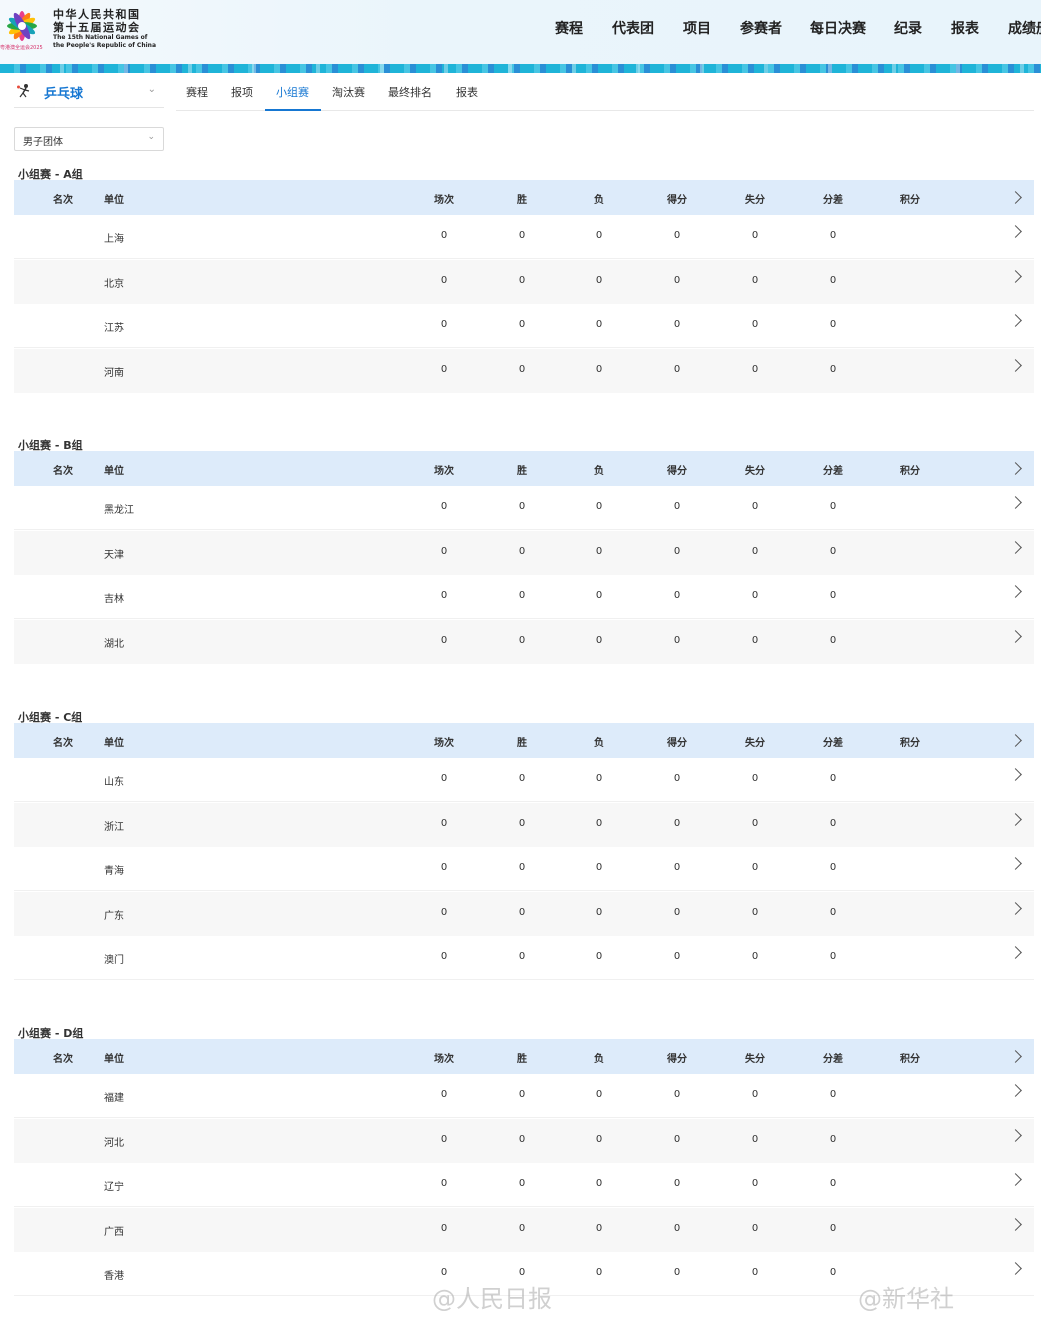 This screenshot has width=1041, height=1320. I want to click on table-row: 河北 0 0 0 0 0 0, so click(524, 1140).